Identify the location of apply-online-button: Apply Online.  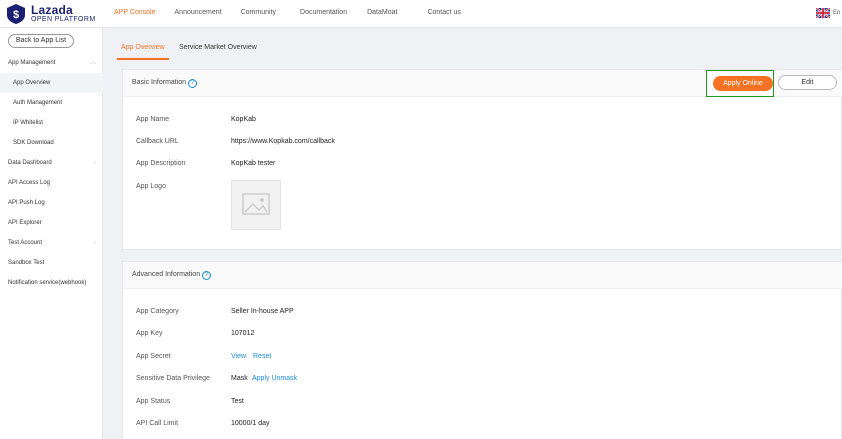
(743, 83).